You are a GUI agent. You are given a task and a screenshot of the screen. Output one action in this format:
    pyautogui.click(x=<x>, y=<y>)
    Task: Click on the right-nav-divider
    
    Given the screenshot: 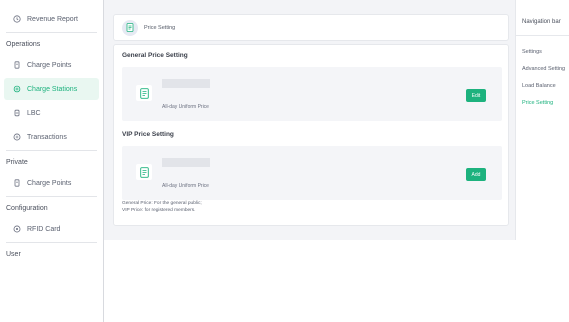 What is the action you would take?
    pyautogui.click(x=542, y=35)
    